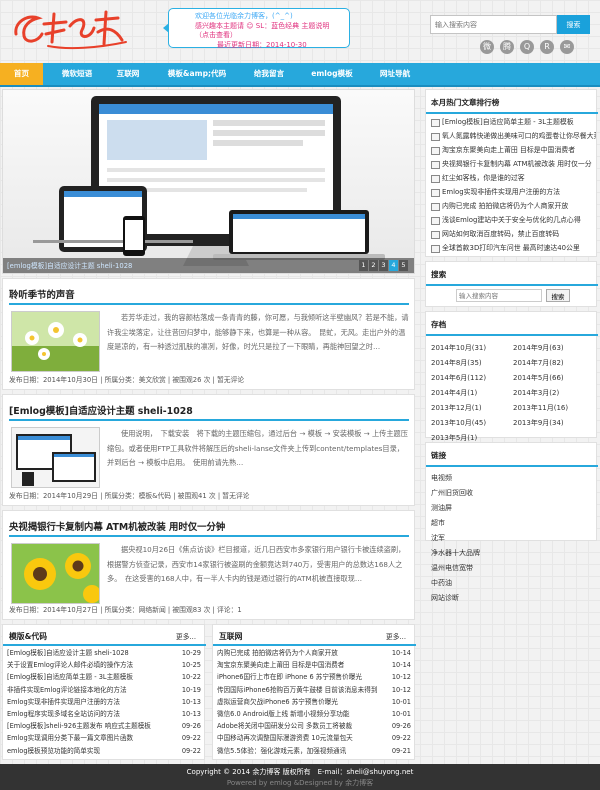 The image size is (600, 790). Describe the element at coordinates (547, 47) in the screenshot. I see `rss-icon: R` at that location.